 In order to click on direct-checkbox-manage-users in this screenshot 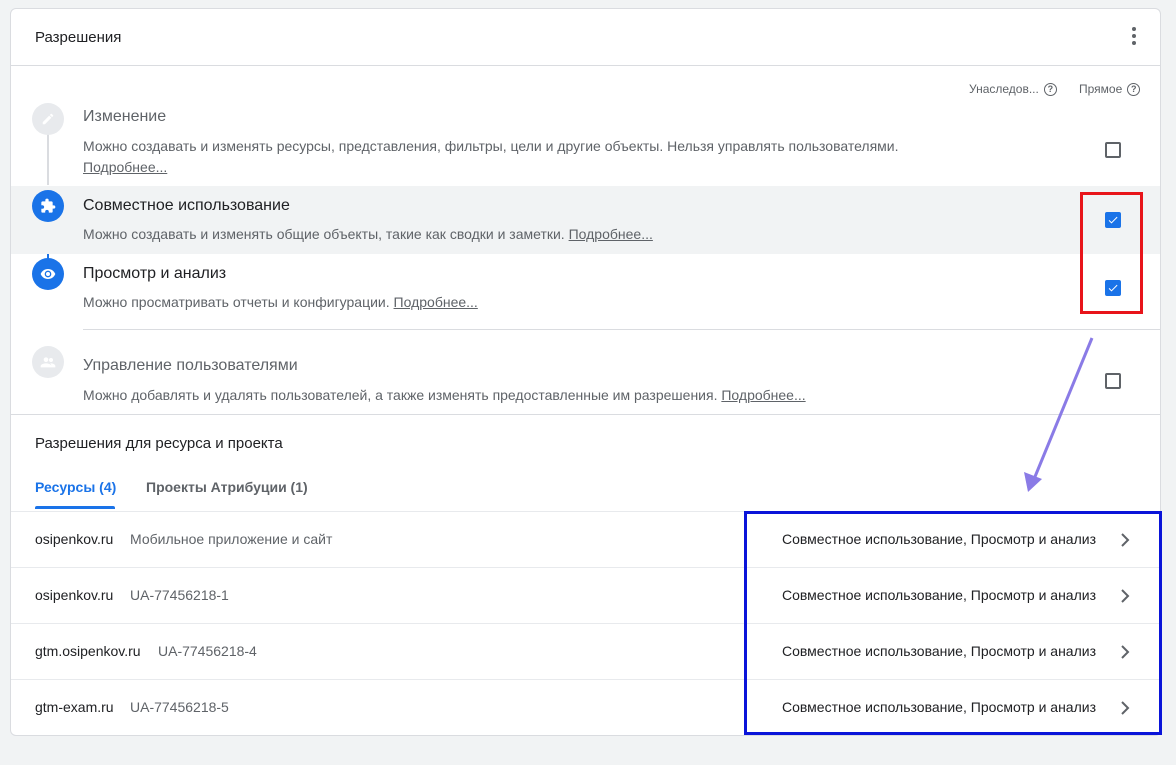, I will do `click(1113, 381)`.